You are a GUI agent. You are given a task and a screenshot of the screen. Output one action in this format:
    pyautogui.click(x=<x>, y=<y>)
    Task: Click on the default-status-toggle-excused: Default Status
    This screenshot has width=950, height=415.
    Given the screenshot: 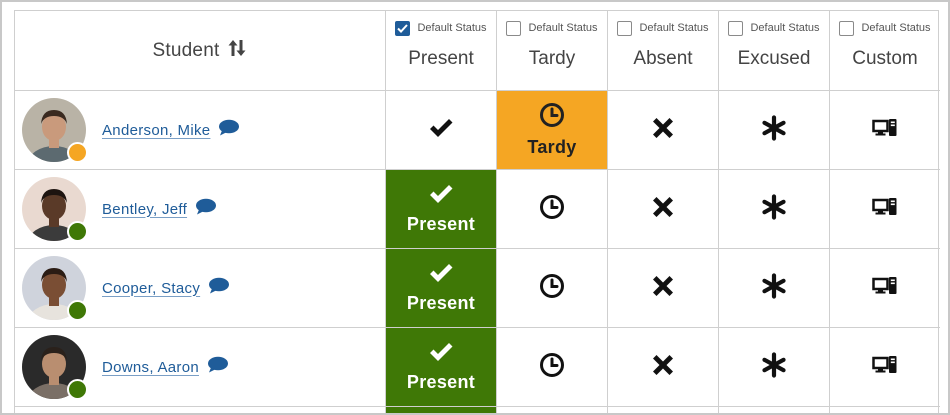 What is the action you would take?
    pyautogui.click(x=774, y=28)
    